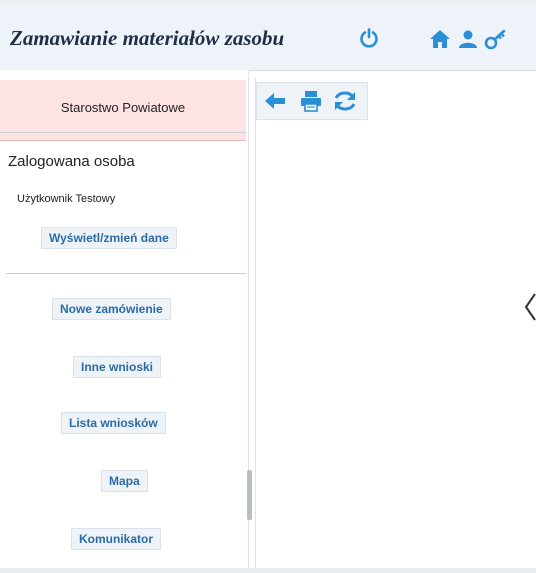  I want to click on app-header: Zamawianie materiałów zasobu, so click(268, 38).